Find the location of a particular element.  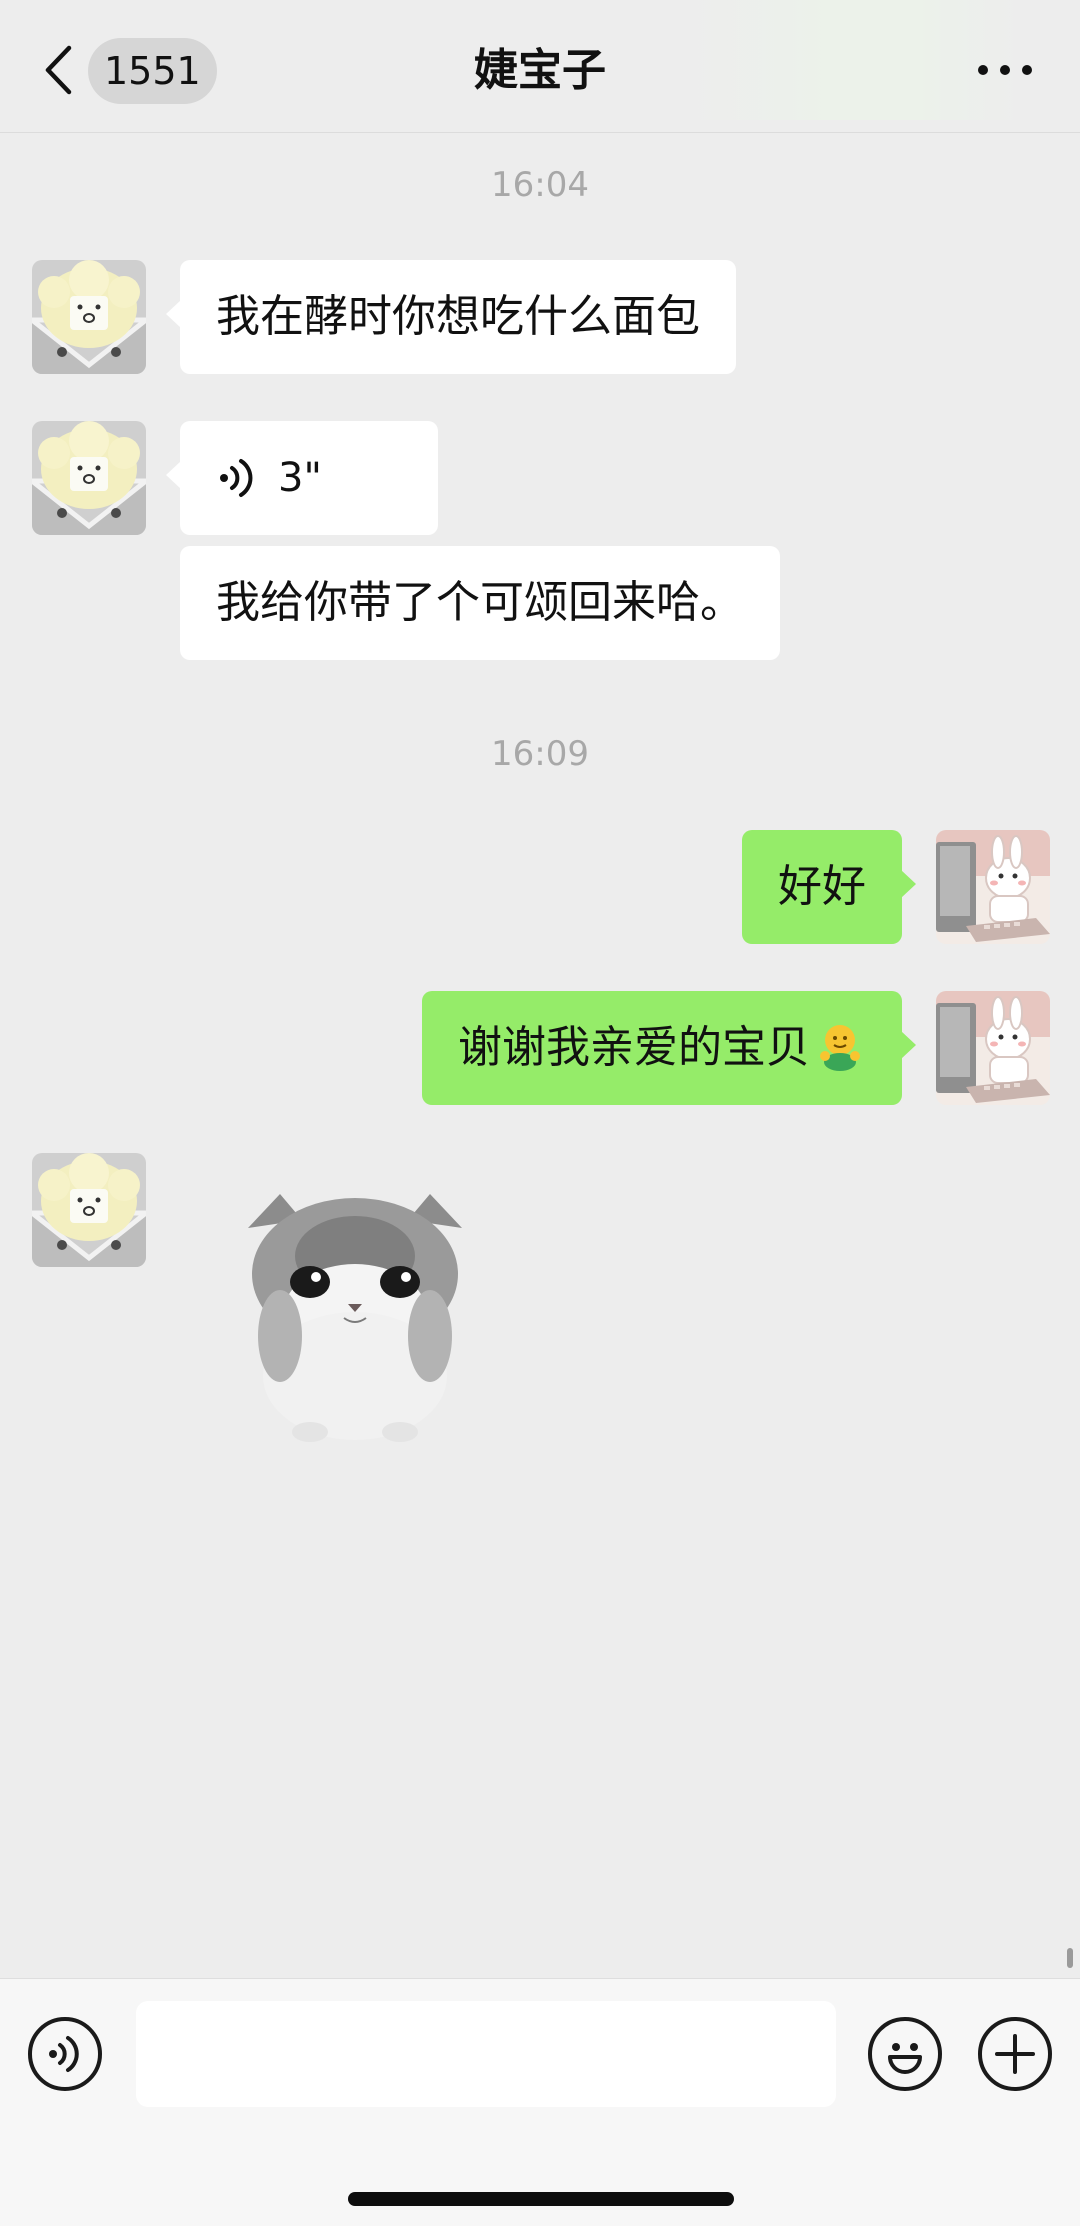

input-bar is located at coordinates (540, 2102).